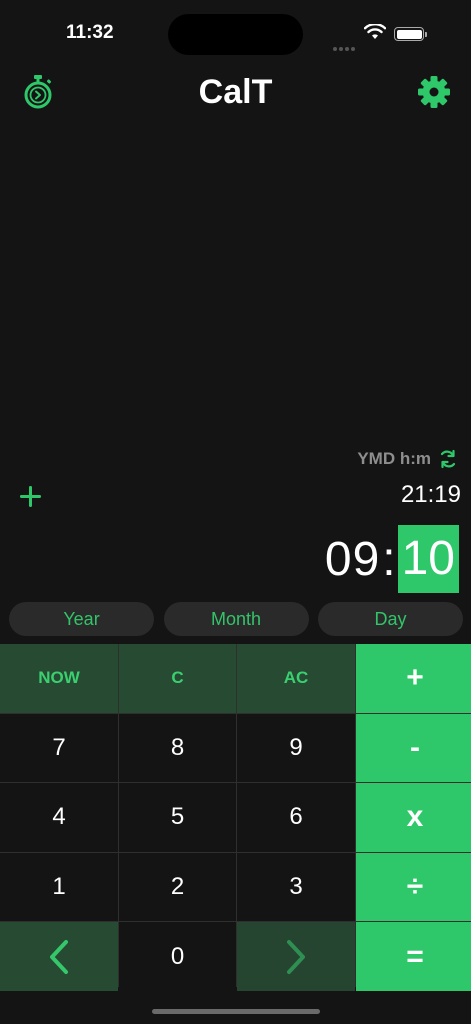 This screenshot has width=471, height=1024. Describe the element at coordinates (390, 619) in the screenshot. I see `day-button: Day` at that location.